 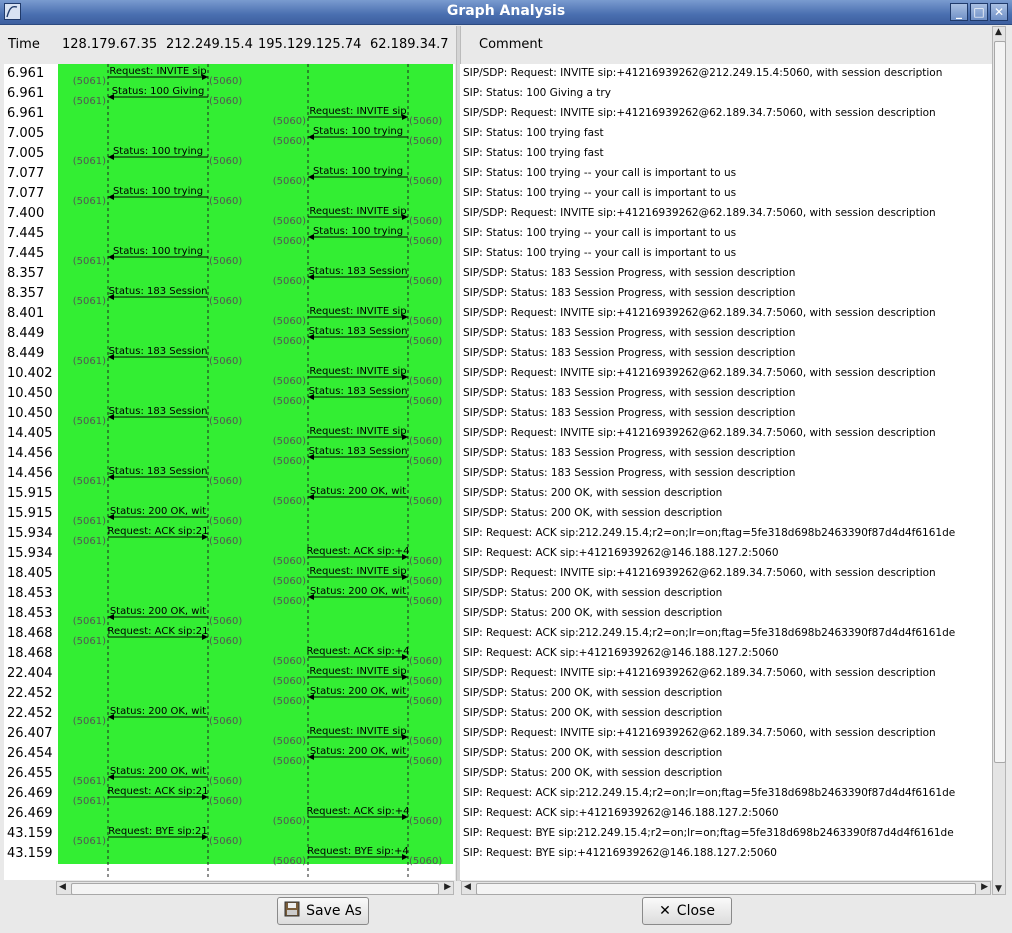 I want to click on comment-horizontal-scrollbar: ◀ ▶, so click(x=726, y=888).